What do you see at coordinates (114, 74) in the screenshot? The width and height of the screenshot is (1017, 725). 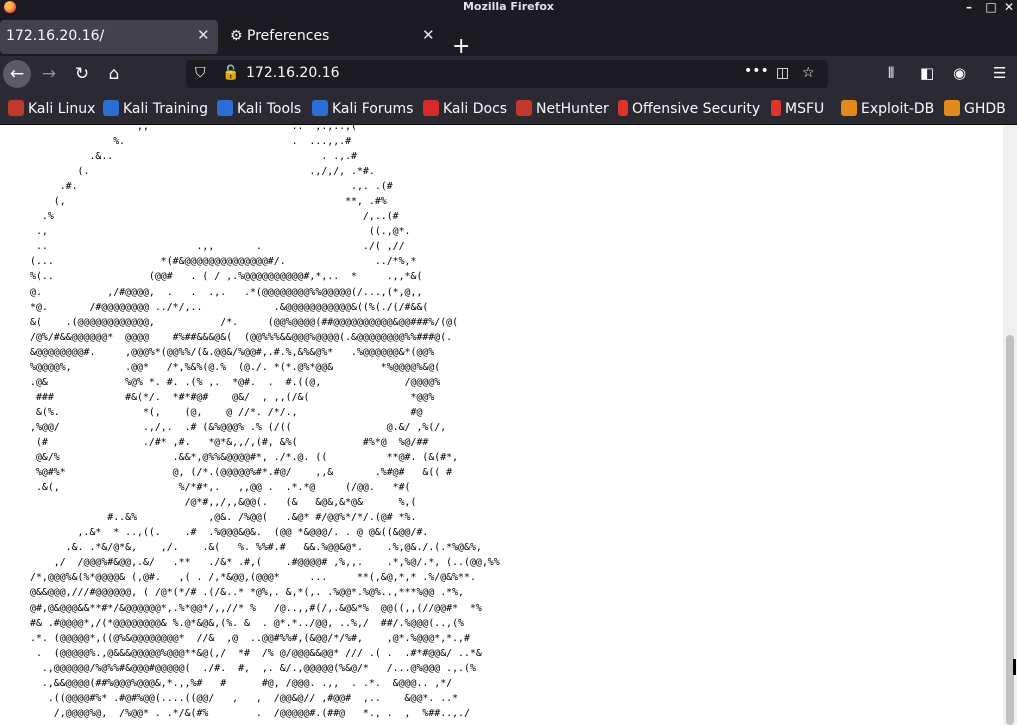 I see `home-icon: ⌂` at bounding box center [114, 74].